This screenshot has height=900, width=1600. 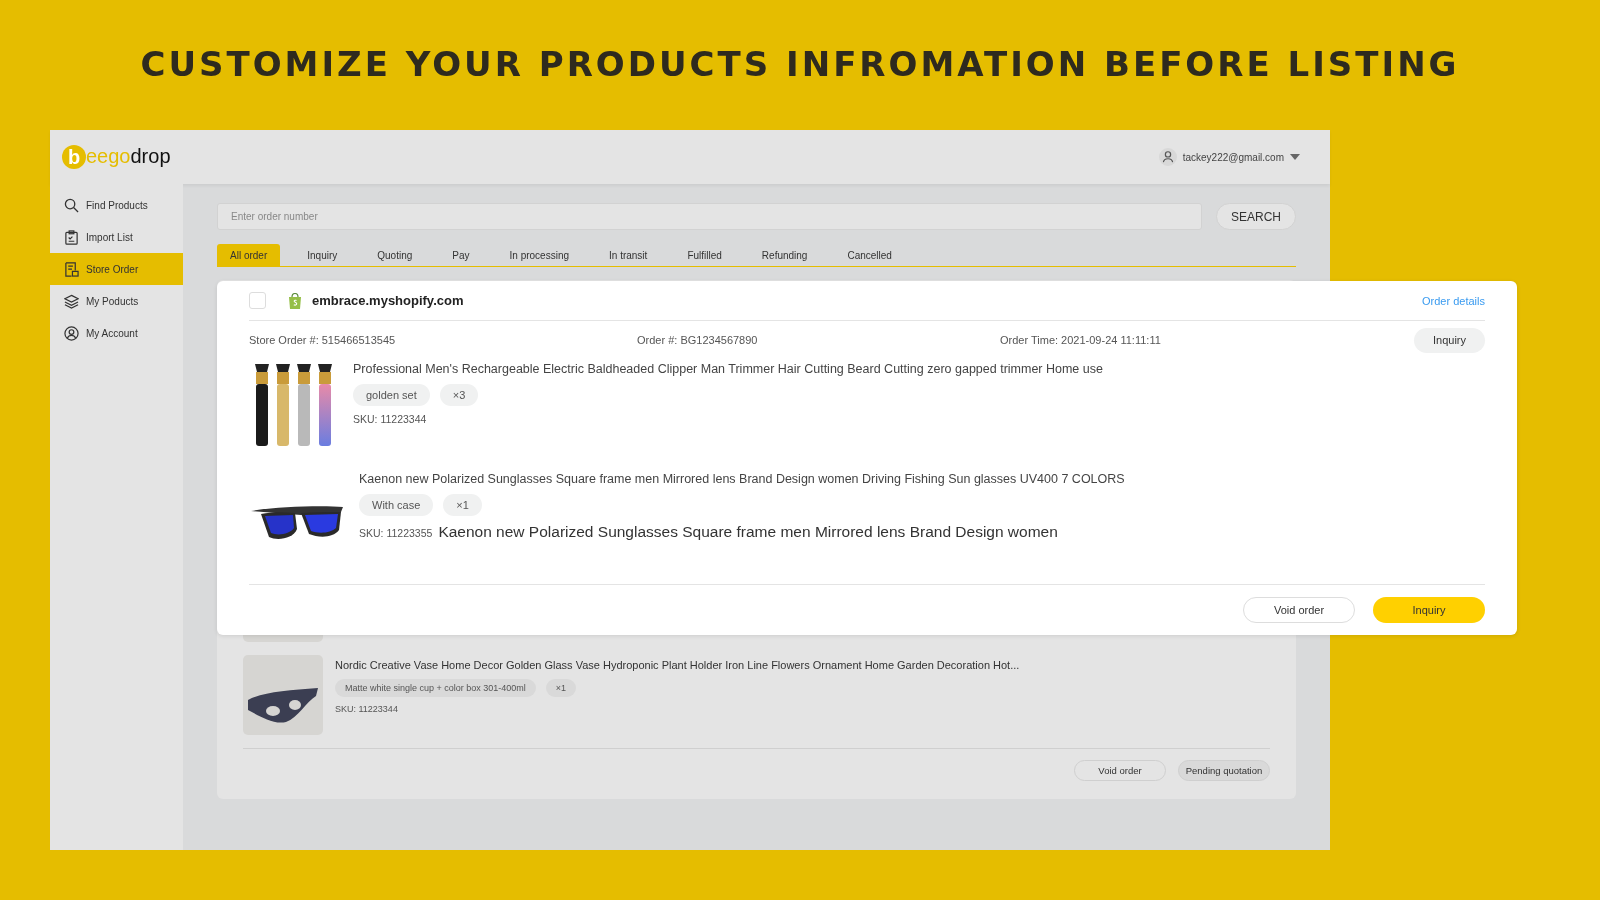 What do you see at coordinates (748, 532) in the screenshot?
I see `product-caption: Kaenon new Polarized Sunglasses Square frame men Mirrored lens Brand Design women` at bounding box center [748, 532].